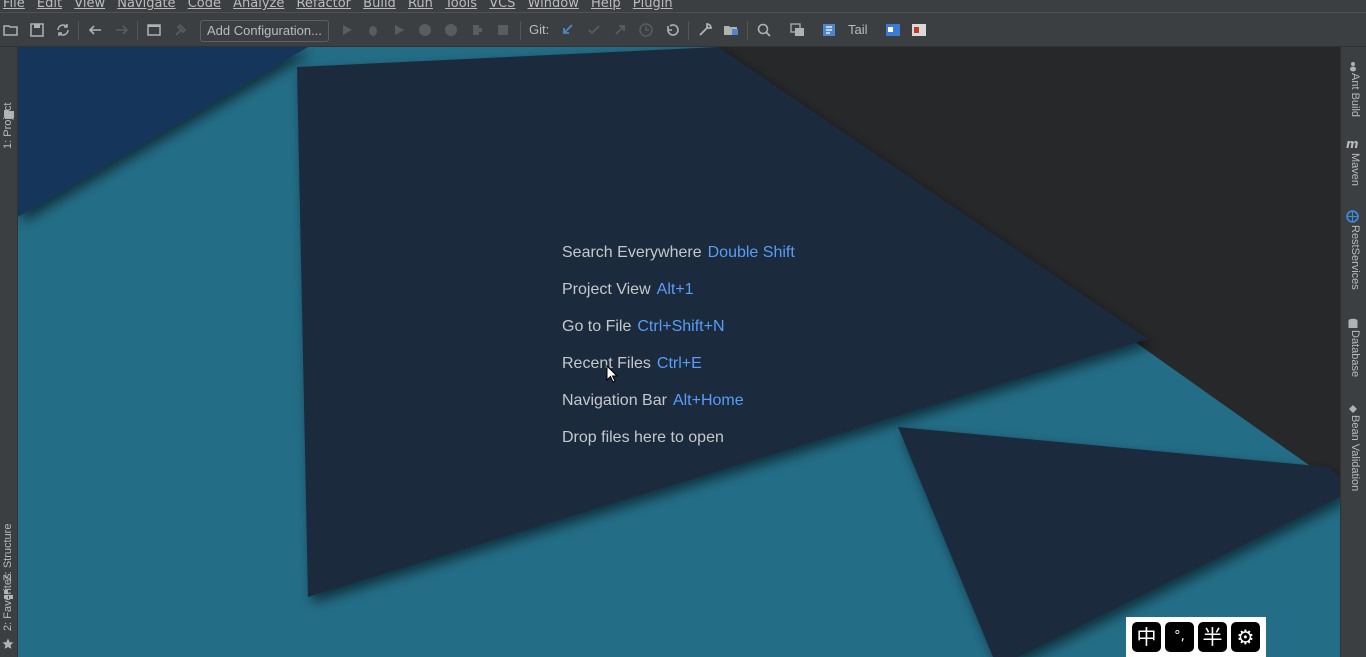 Image resolution: width=1366 pixels, height=657 pixels. What do you see at coordinates (893, 30) in the screenshot?
I see `translate-icon` at bounding box center [893, 30].